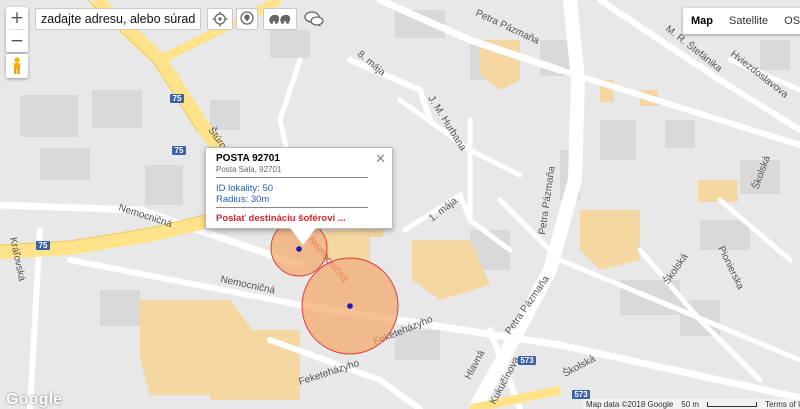 The width and height of the screenshot is (800, 409). I want to click on scale-label: 50 m, so click(690, 404).